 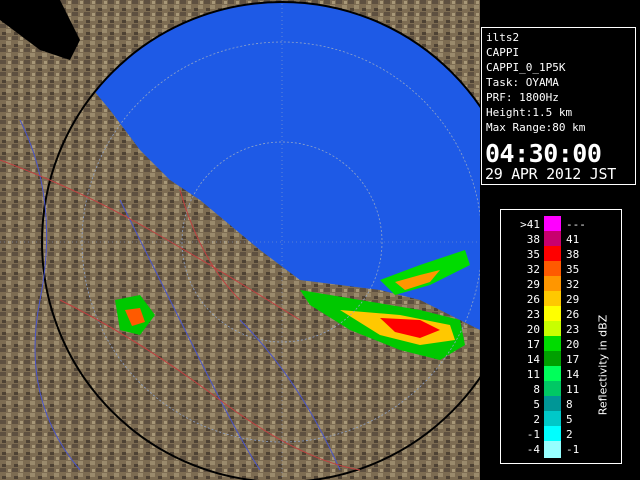 What do you see at coordinates (550, 174) in the screenshot?
I see `info-date: 29 APR 2012 JST` at bounding box center [550, 174].